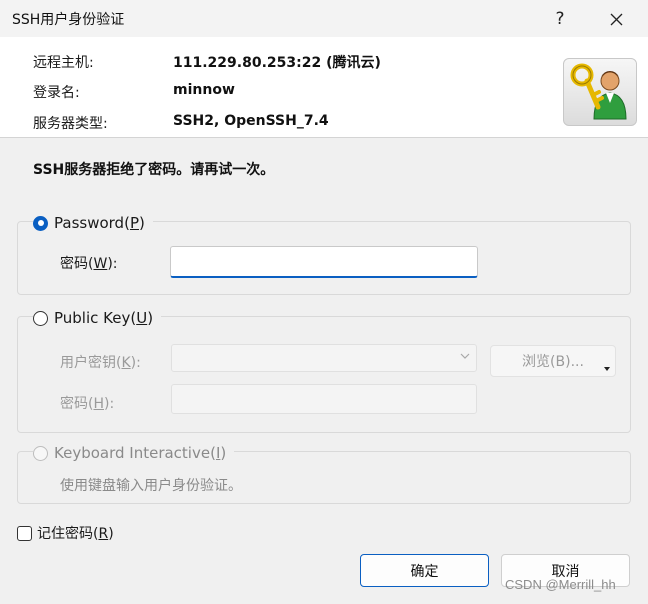  I want to click on password-input, so click(324, 262).